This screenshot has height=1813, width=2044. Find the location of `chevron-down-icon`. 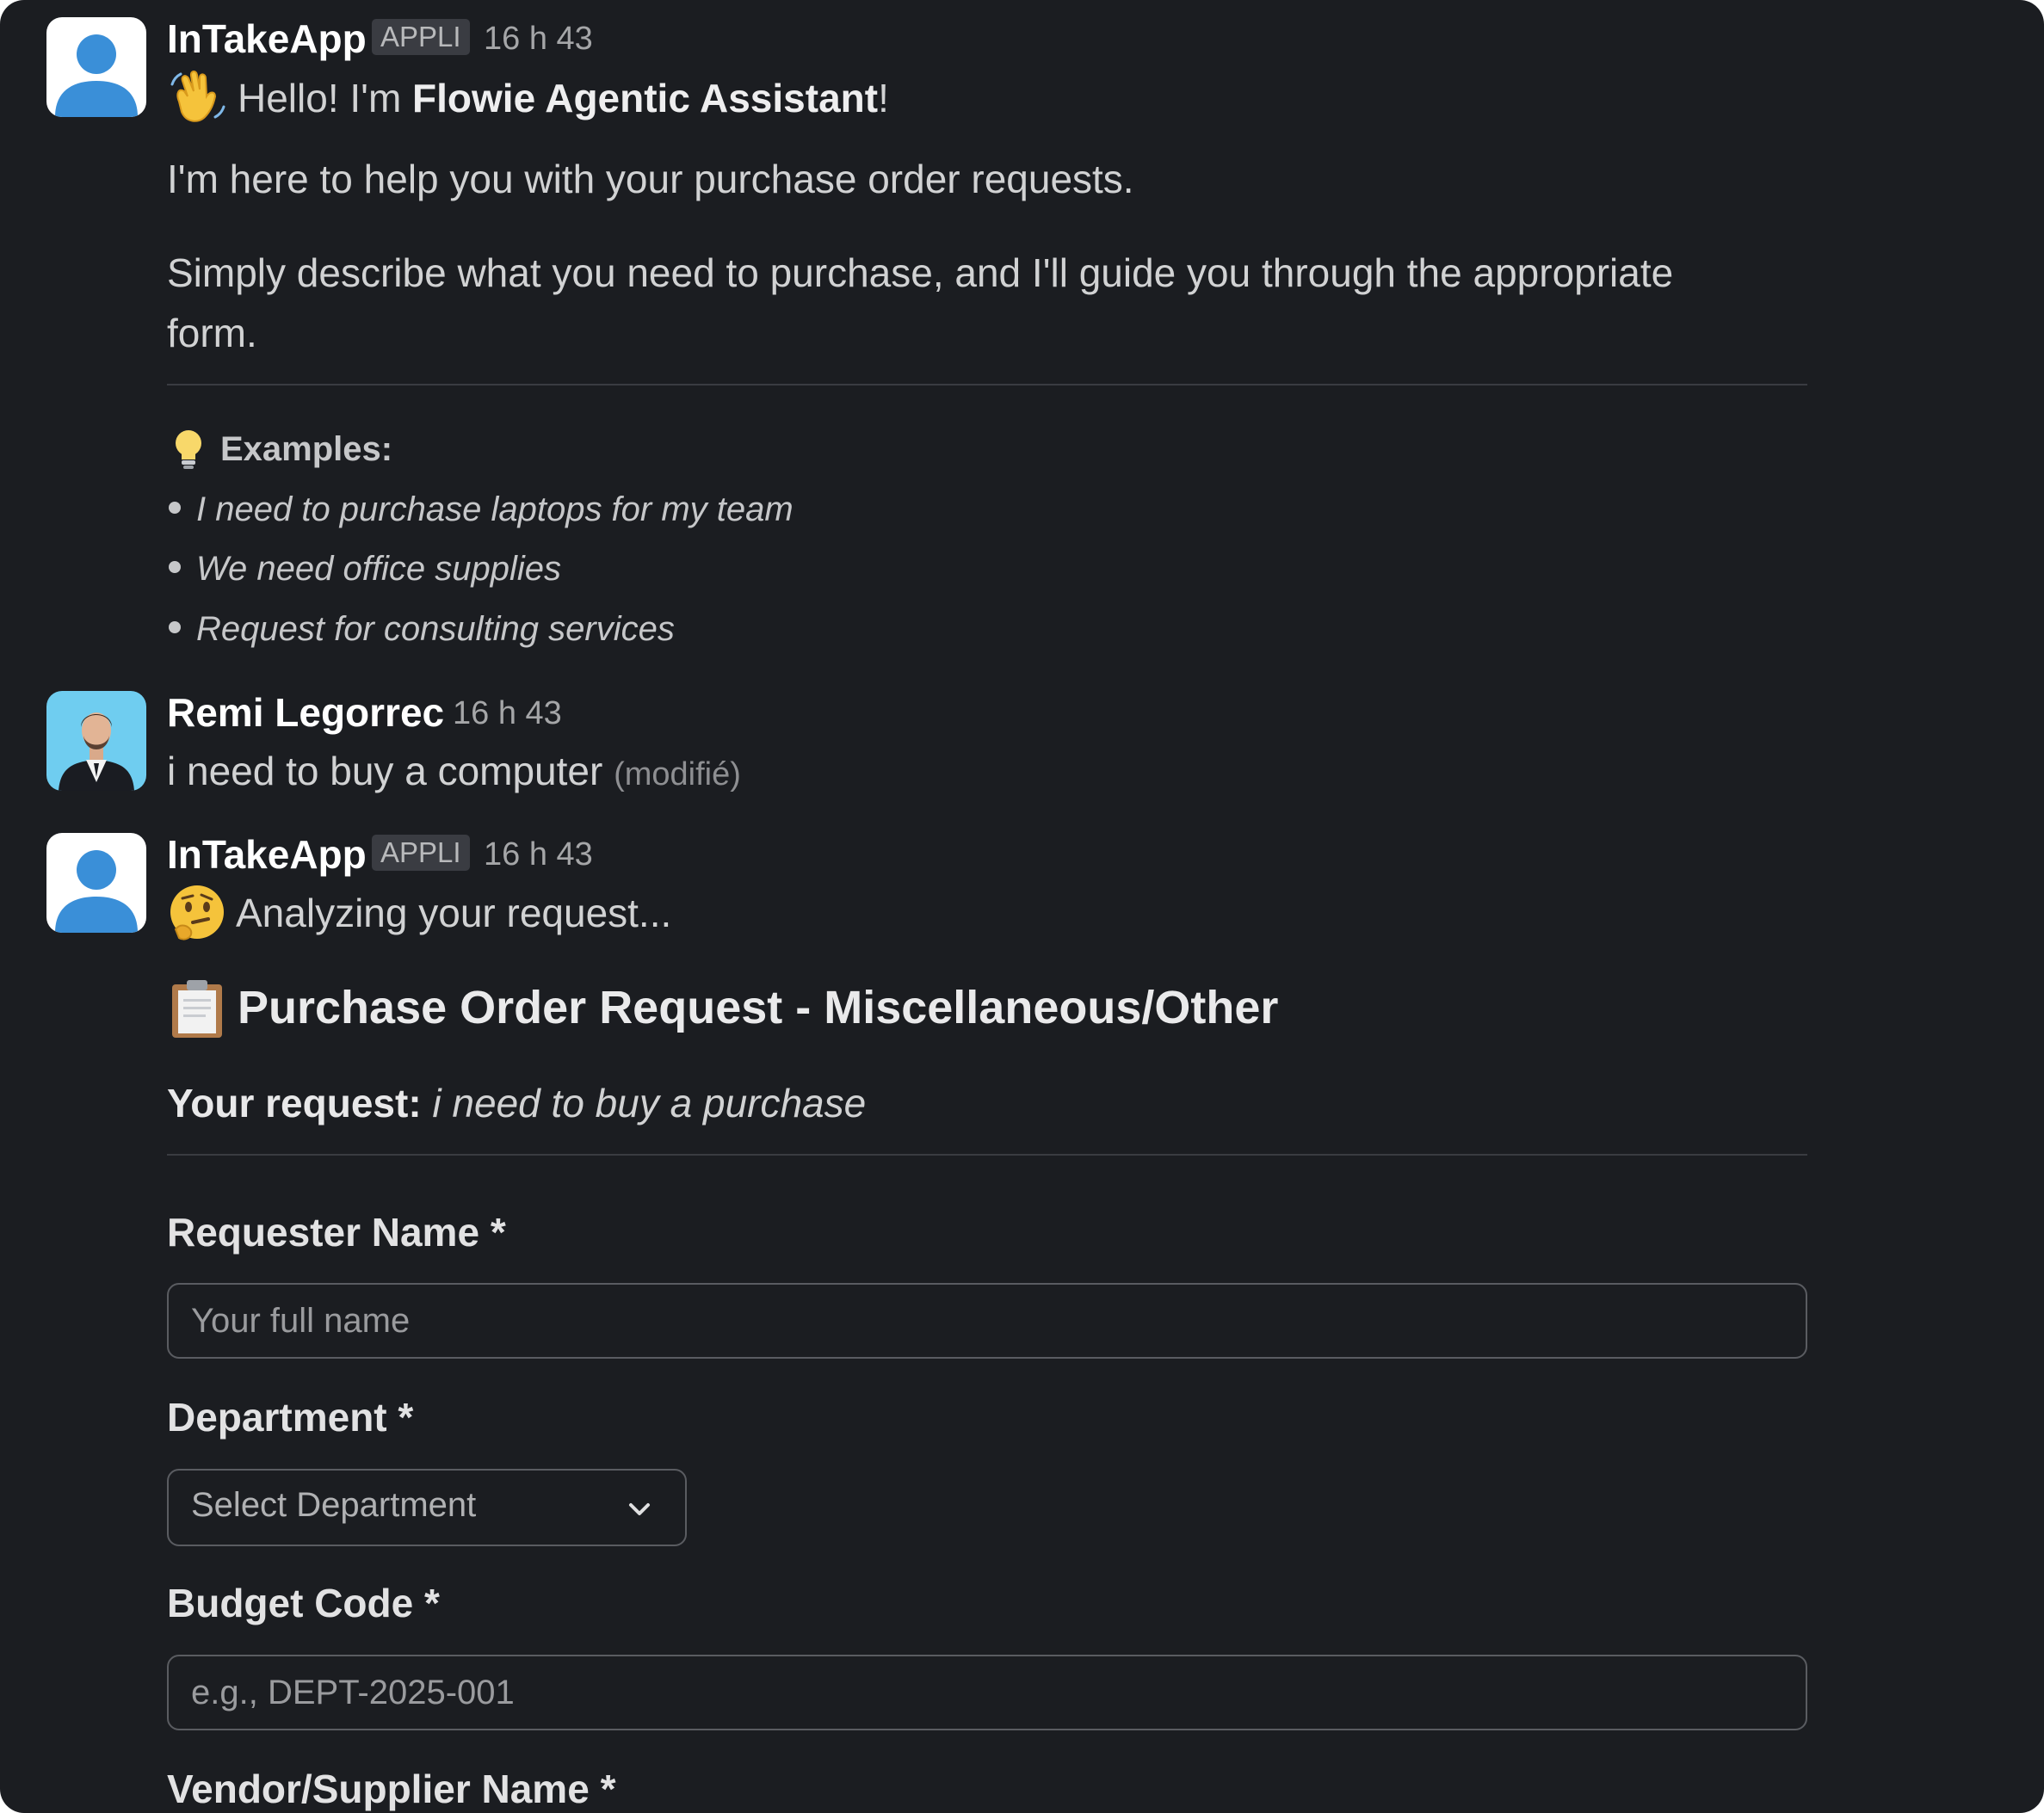

chevron-down-icon is located at coordinates (639, 1509).